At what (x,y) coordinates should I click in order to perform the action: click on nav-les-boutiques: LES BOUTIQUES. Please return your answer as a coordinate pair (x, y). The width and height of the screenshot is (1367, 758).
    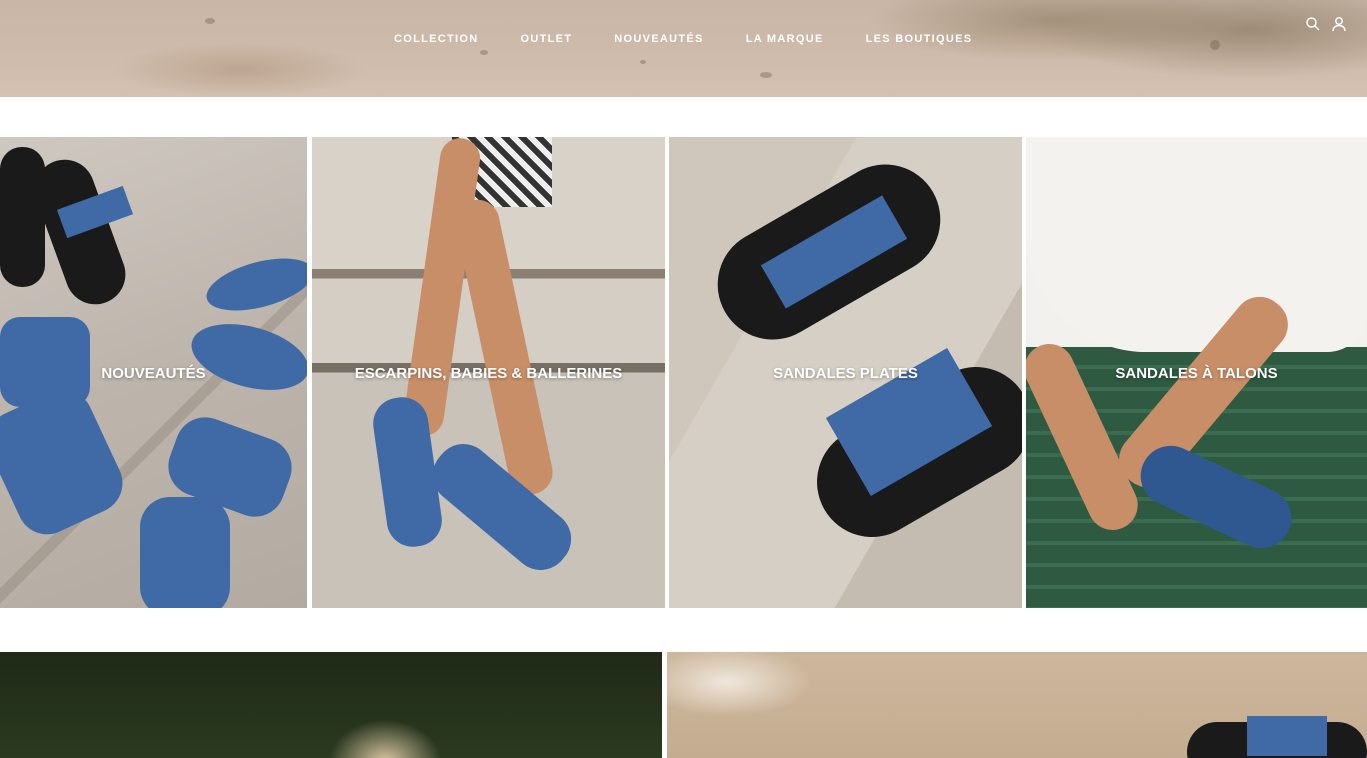
    Looking at the image, I should click on (919, 39).